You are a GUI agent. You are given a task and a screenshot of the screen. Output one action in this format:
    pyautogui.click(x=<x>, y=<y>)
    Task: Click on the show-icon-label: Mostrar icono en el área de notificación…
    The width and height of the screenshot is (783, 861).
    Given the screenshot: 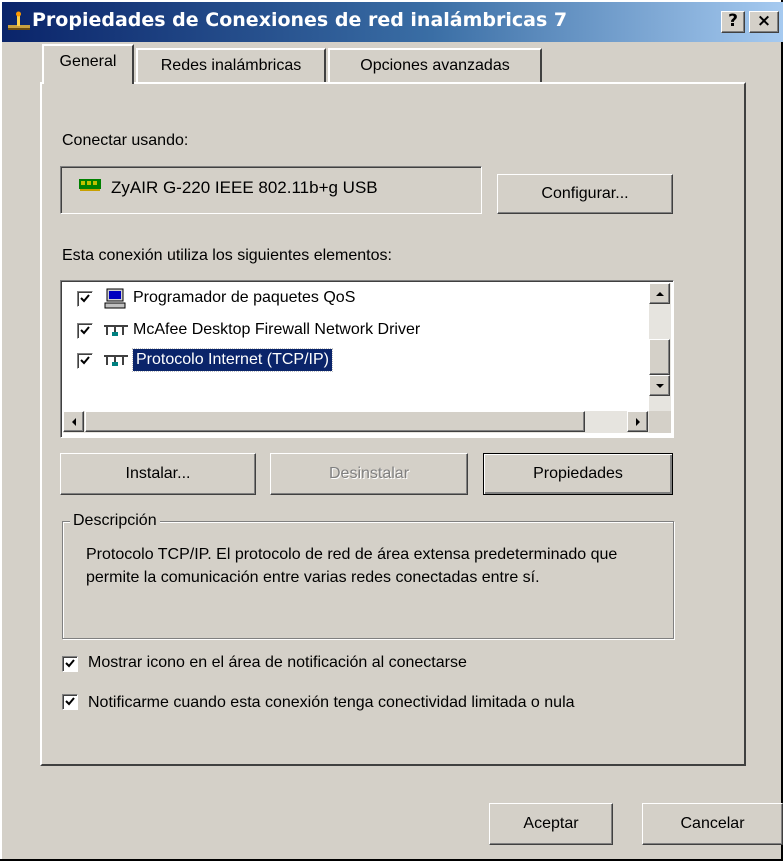 What is the action you would take?
    pyautogui.click(x=277, y=663)
    